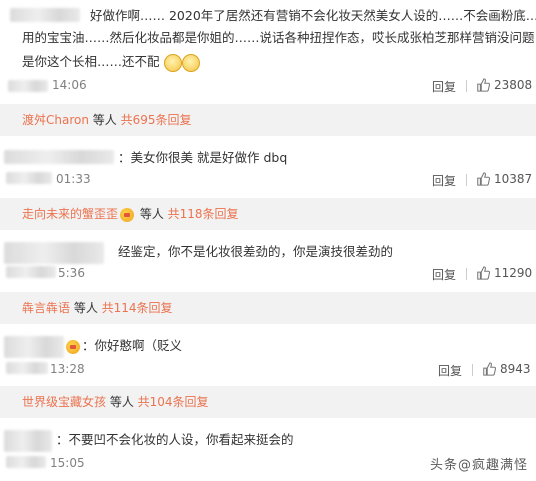  I want to click on comment-time: 15:05, so click(67, 463).